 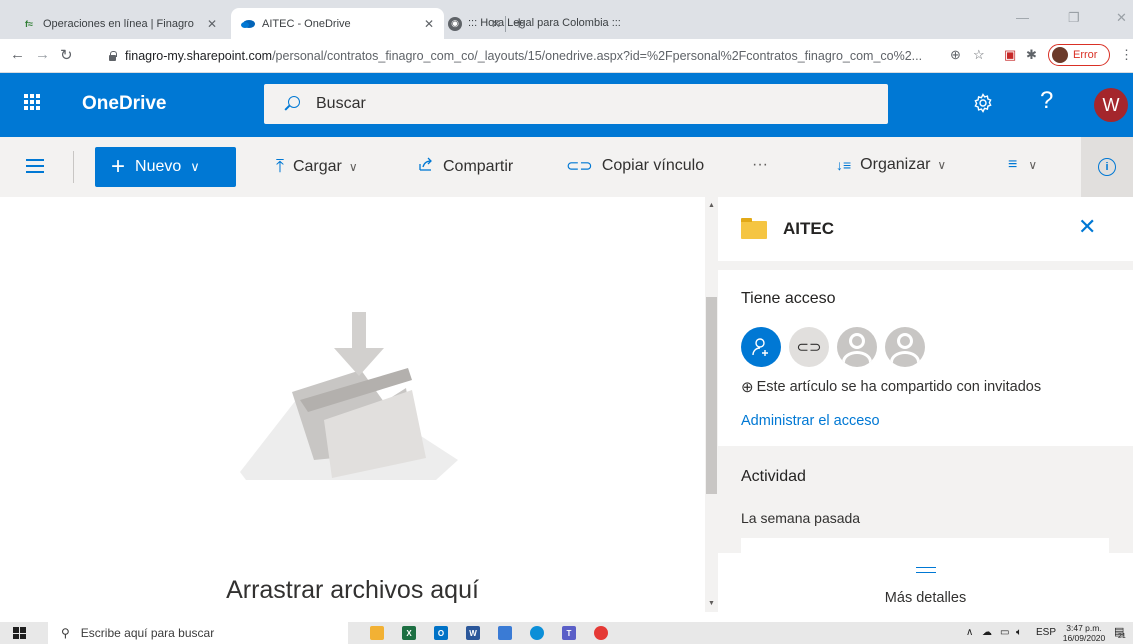 What do you see at coordinates (987, 632) in the screenshot?
I see `onedrive-tray-icon: ☁` at bounding box center [987, 632].